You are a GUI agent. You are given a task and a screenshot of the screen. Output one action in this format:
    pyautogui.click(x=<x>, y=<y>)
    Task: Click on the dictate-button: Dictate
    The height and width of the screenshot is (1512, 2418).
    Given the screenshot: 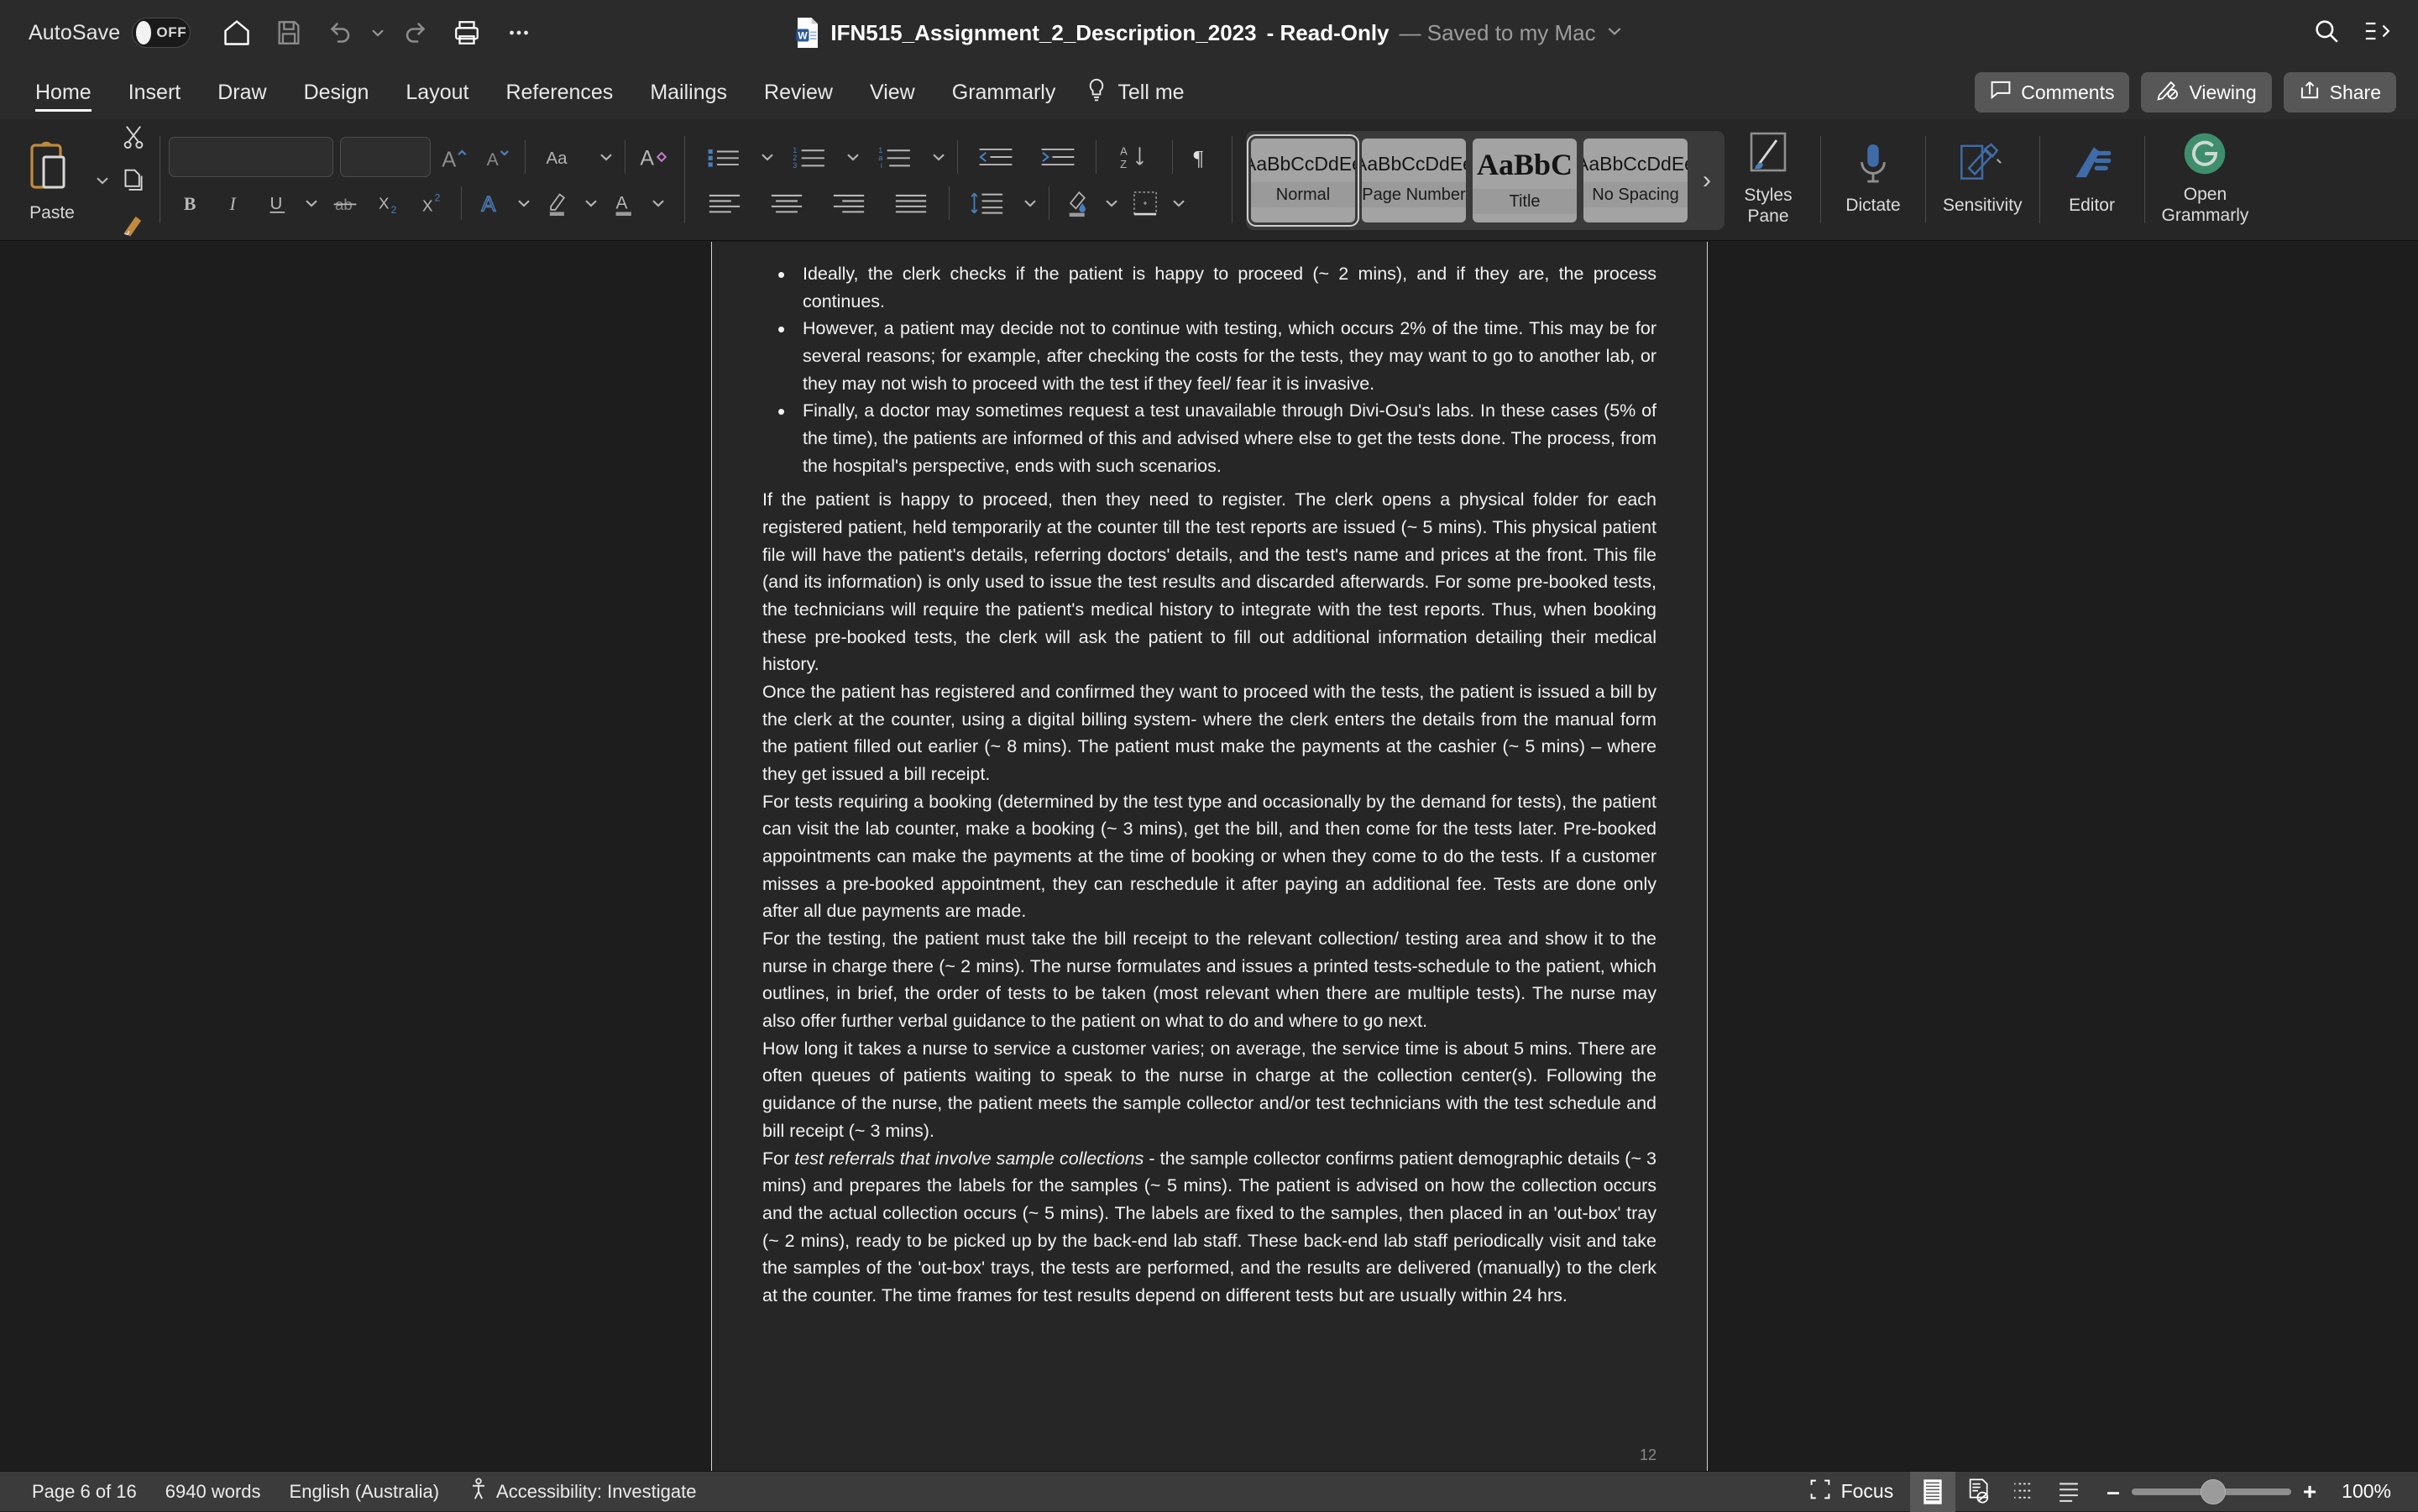 What is the action you would take?
    pyautogui.click(x=1873, y=178)
    